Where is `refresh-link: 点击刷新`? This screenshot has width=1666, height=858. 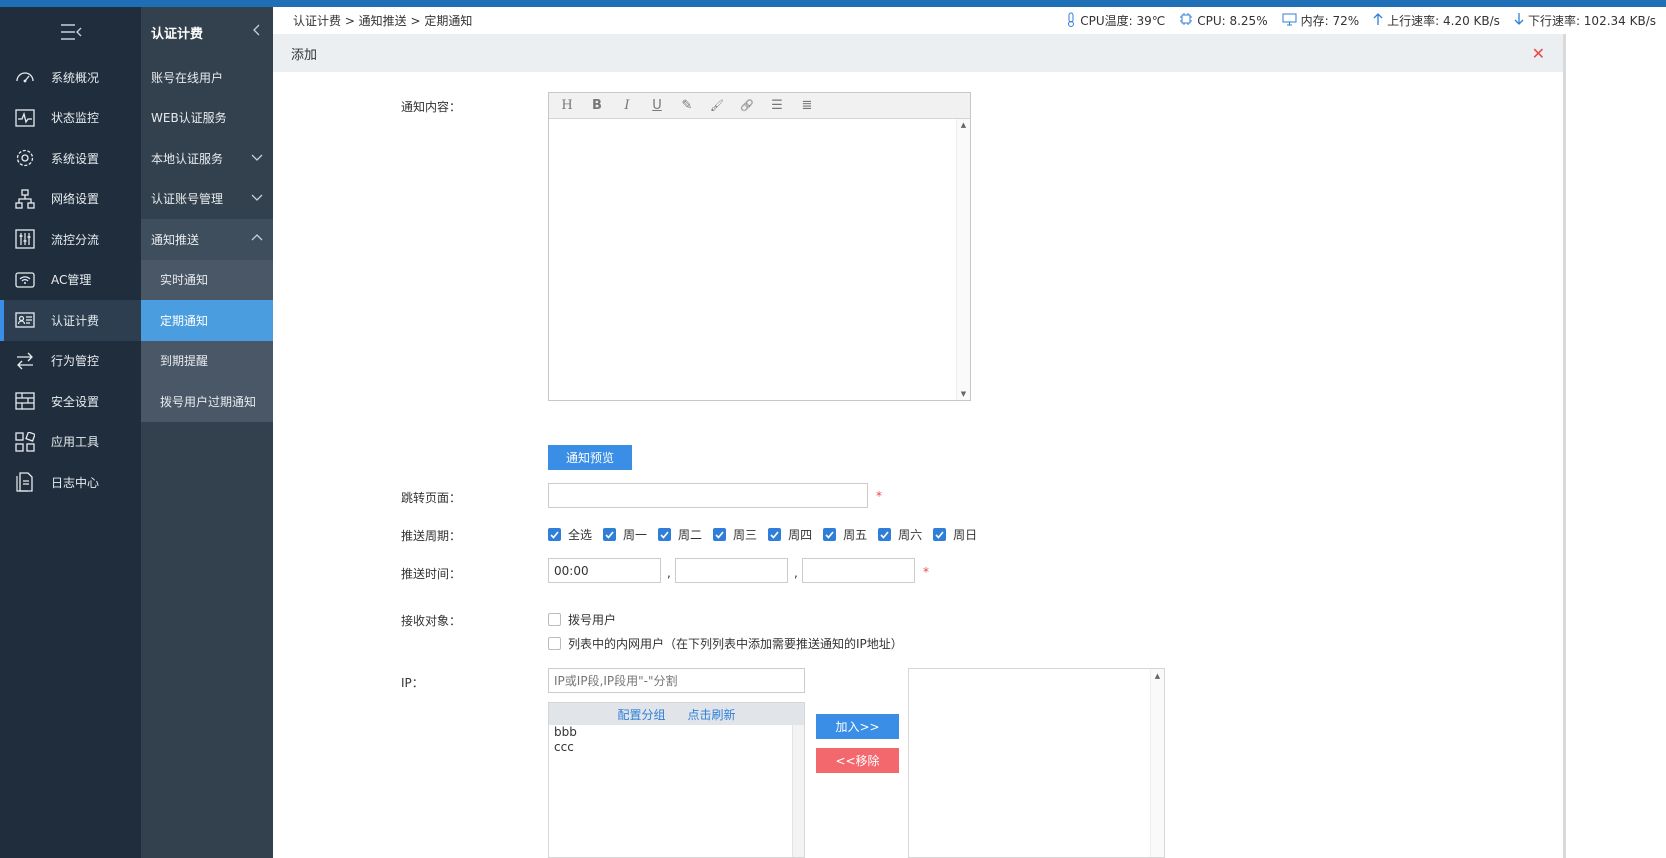
refresh-link: 点击刷新 is located at coordinates (712, 714).